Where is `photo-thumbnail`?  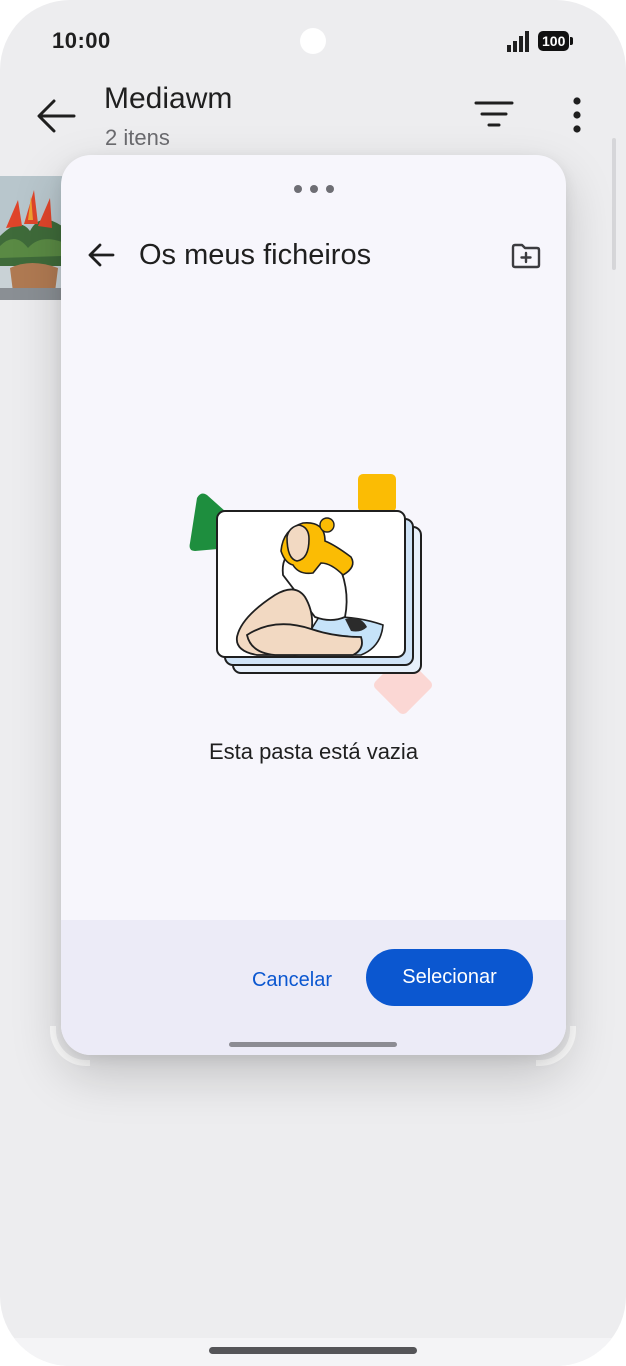
photo-thumbnail is located at coordinates (31, 238).